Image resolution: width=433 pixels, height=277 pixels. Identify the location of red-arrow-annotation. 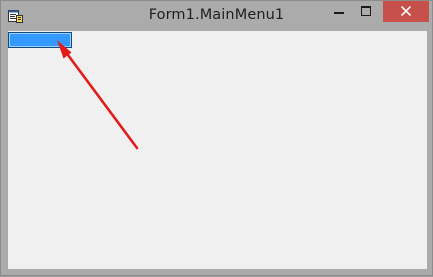
(98, 95).